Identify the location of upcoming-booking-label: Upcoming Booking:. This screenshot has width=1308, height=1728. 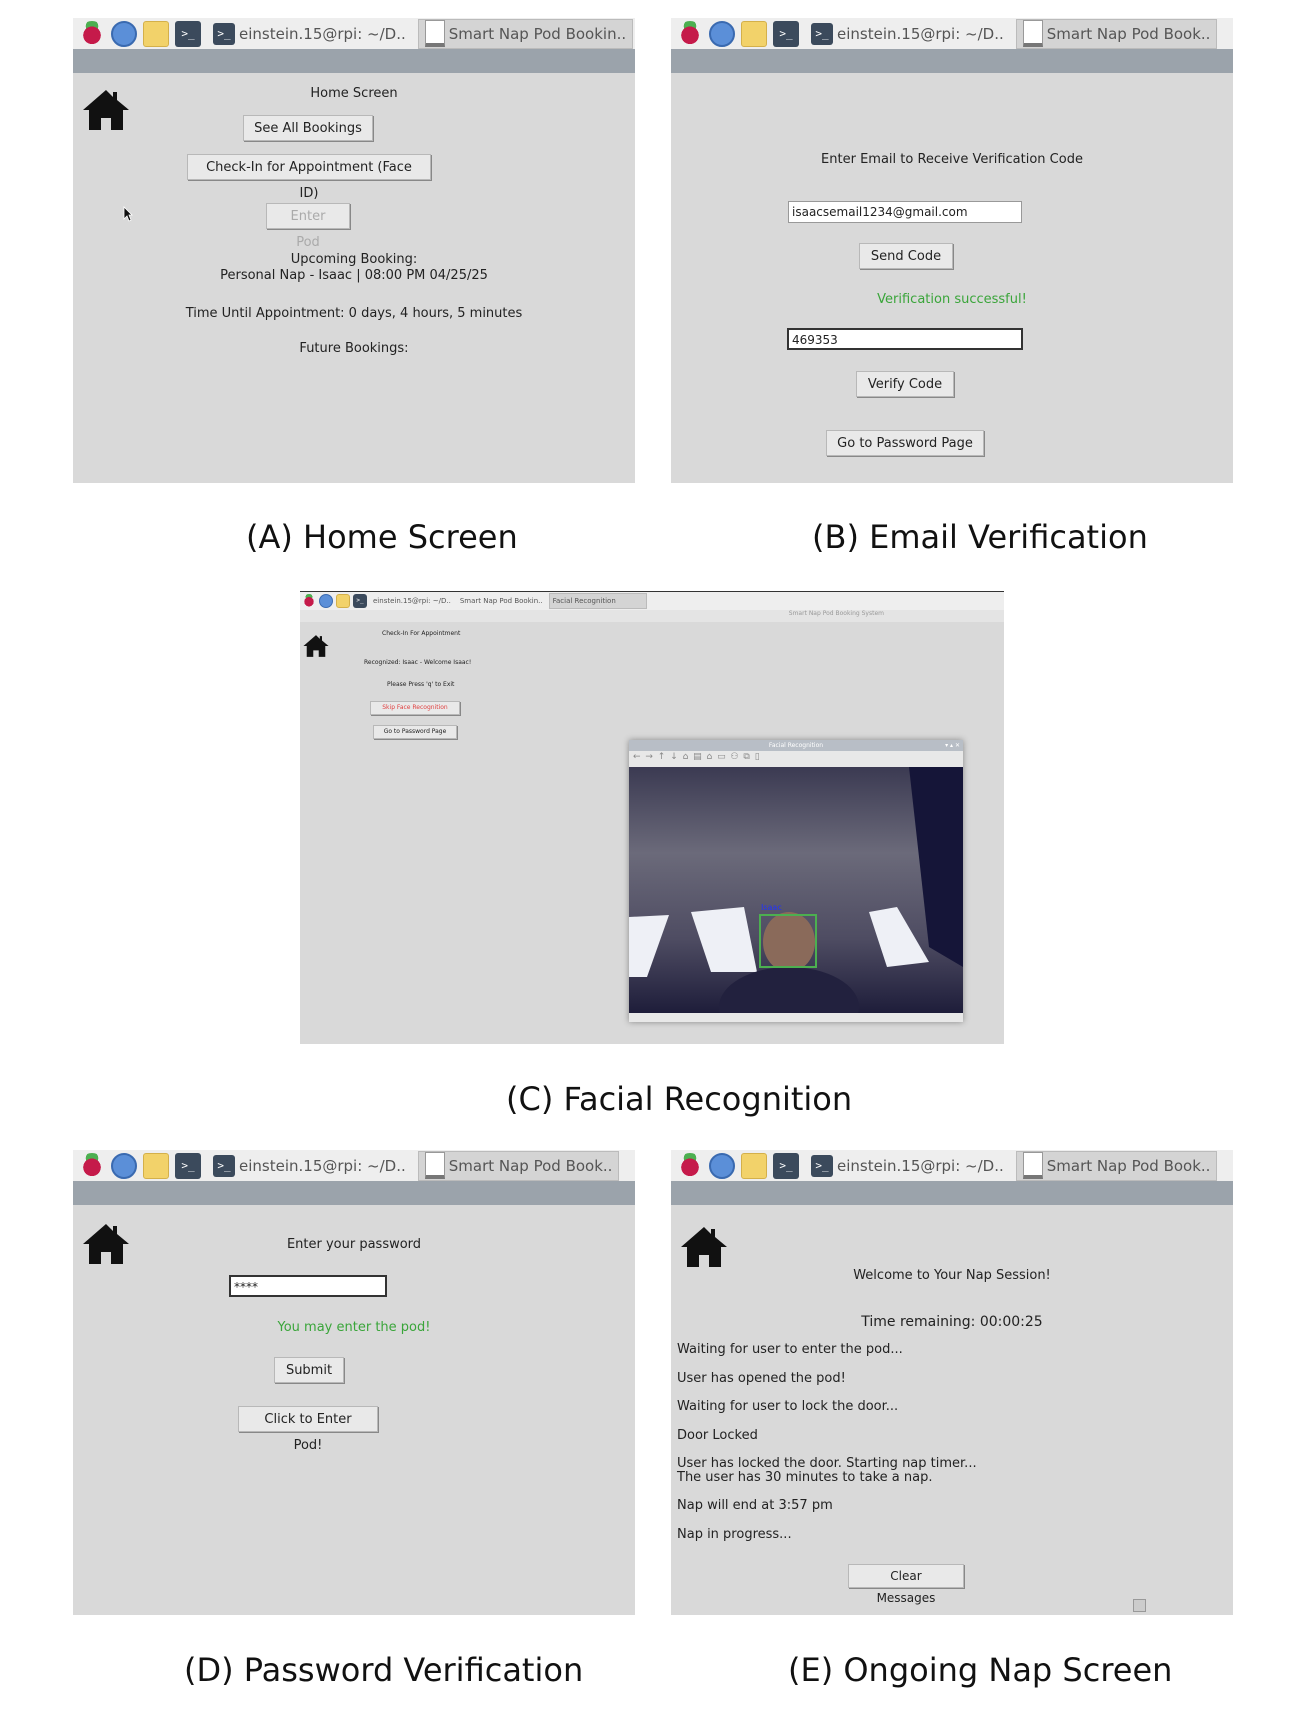
(354, 259).